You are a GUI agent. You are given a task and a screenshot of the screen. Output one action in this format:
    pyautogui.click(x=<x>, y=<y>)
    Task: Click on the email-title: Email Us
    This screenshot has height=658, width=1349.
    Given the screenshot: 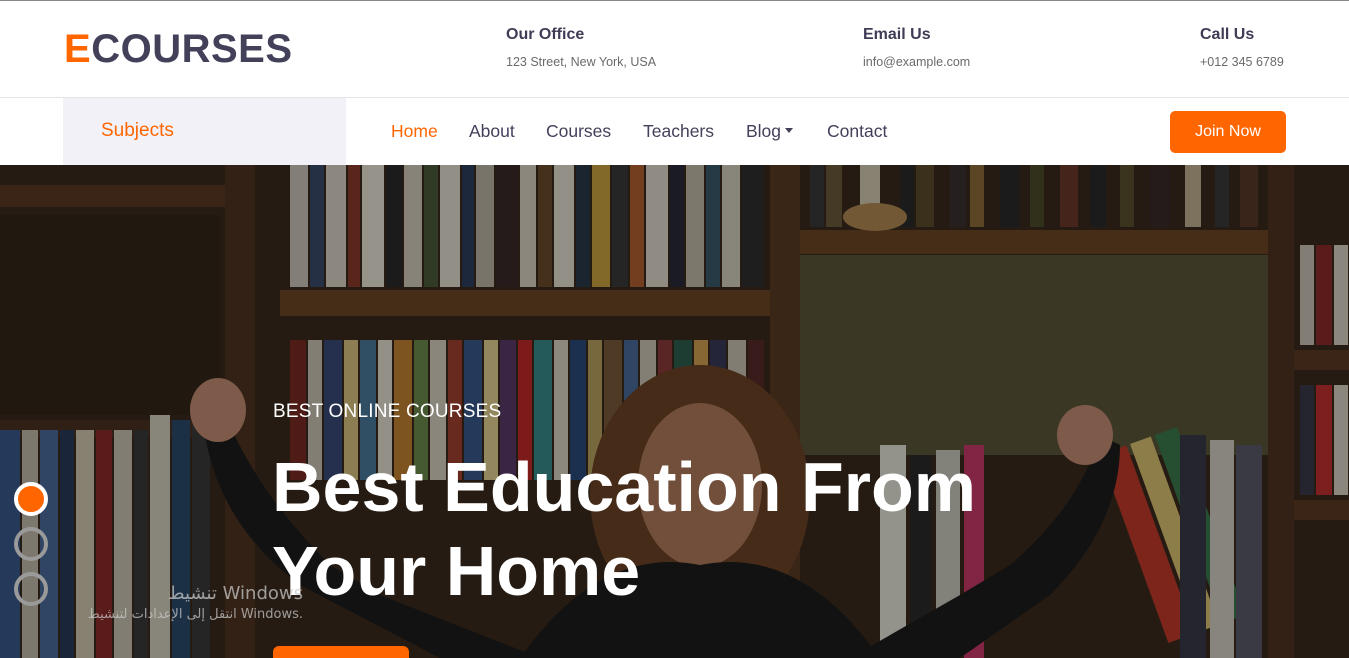 What is the action you would take?
    pyautogui.click(x=897, y=34)
    